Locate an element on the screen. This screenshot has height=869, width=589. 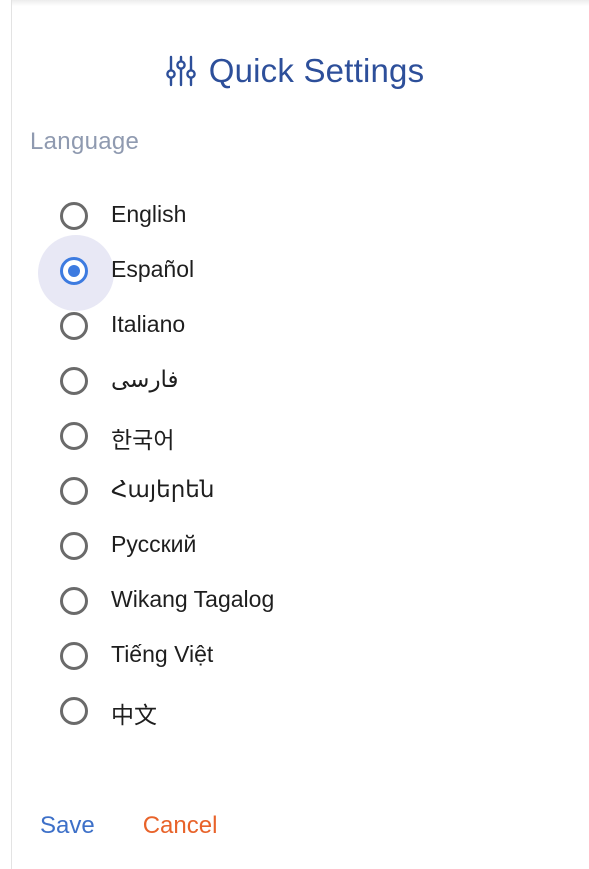
language-option: فارسی is located at coordinates (294, 382).